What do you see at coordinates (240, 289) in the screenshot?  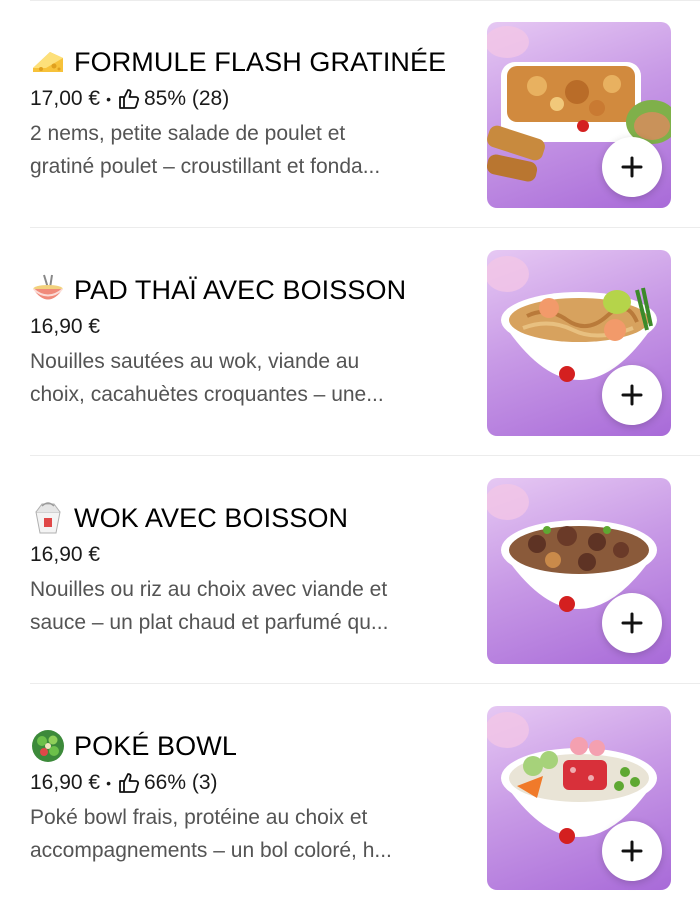 I see `item-title: PAD THAÏ AVEC BOISSON` at bounding box center [240, 289].